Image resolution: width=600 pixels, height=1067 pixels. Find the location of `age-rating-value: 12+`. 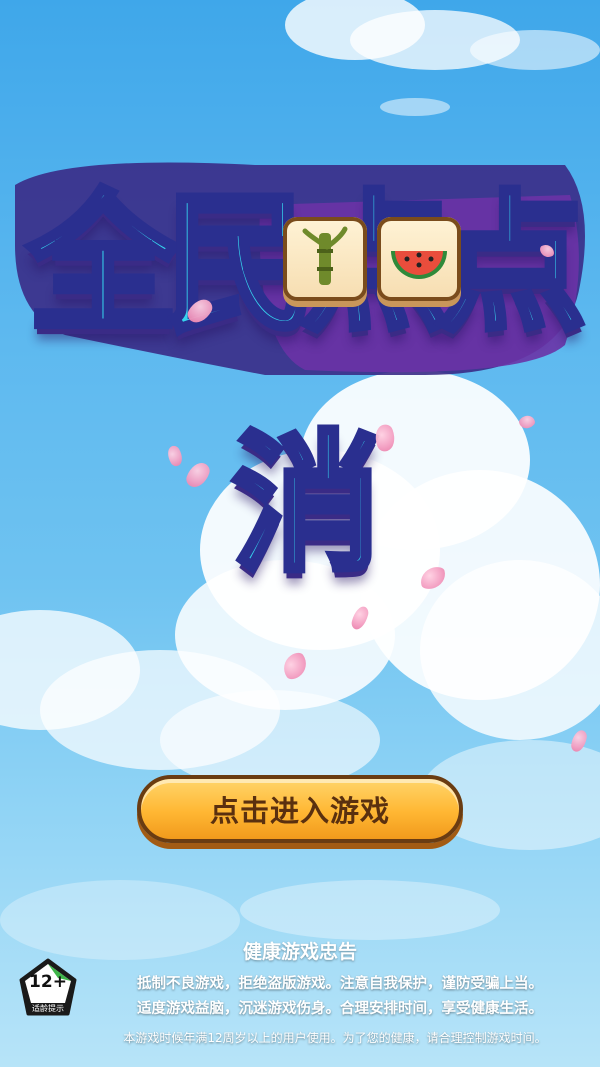

age-rating-value: 12+ is located at coordinates (48, 982).